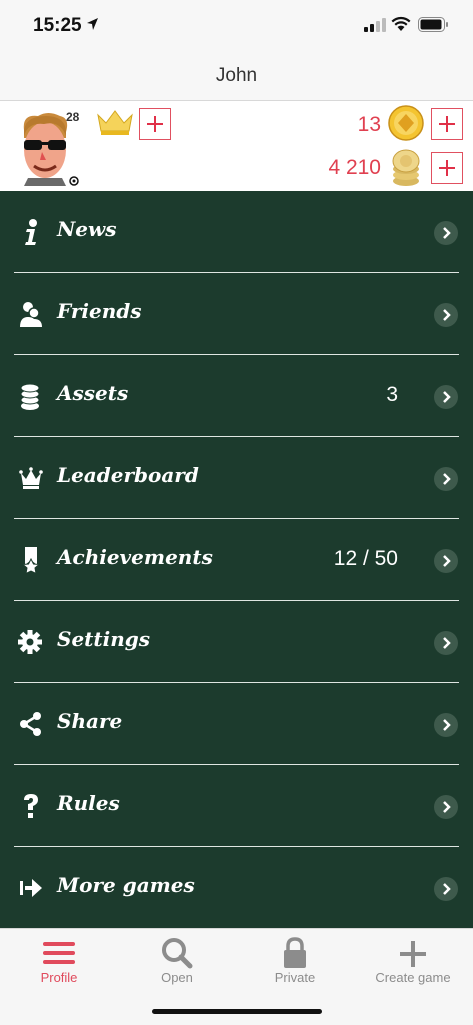 Image resolution: width=473 pixels, height=1025 pixels. Describe the element at coordinates (59, 977) in the screenshot. I see `tab-label: Profile` at that location.